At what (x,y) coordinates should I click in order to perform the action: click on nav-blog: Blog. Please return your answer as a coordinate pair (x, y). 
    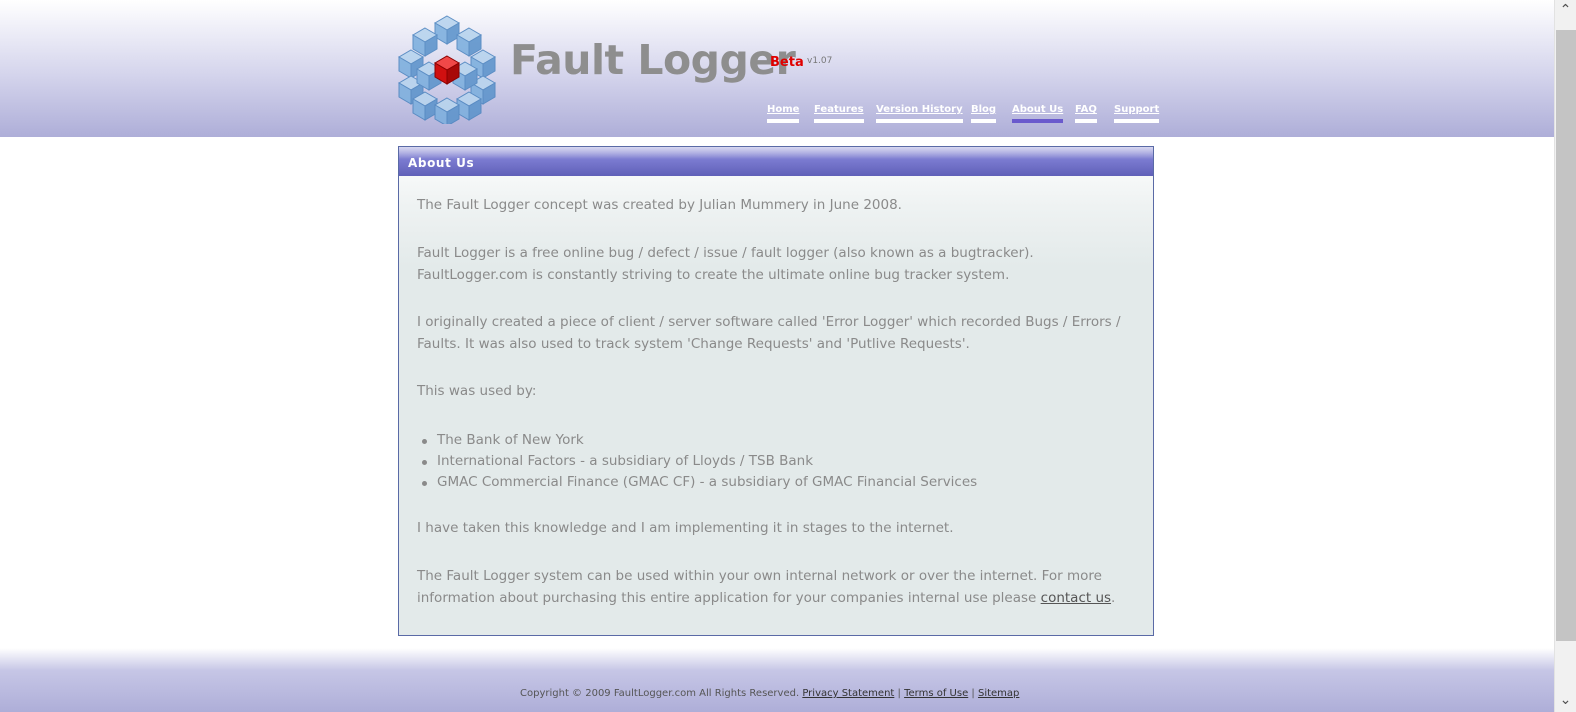
    Looking at the image, I should click on (984, 113).